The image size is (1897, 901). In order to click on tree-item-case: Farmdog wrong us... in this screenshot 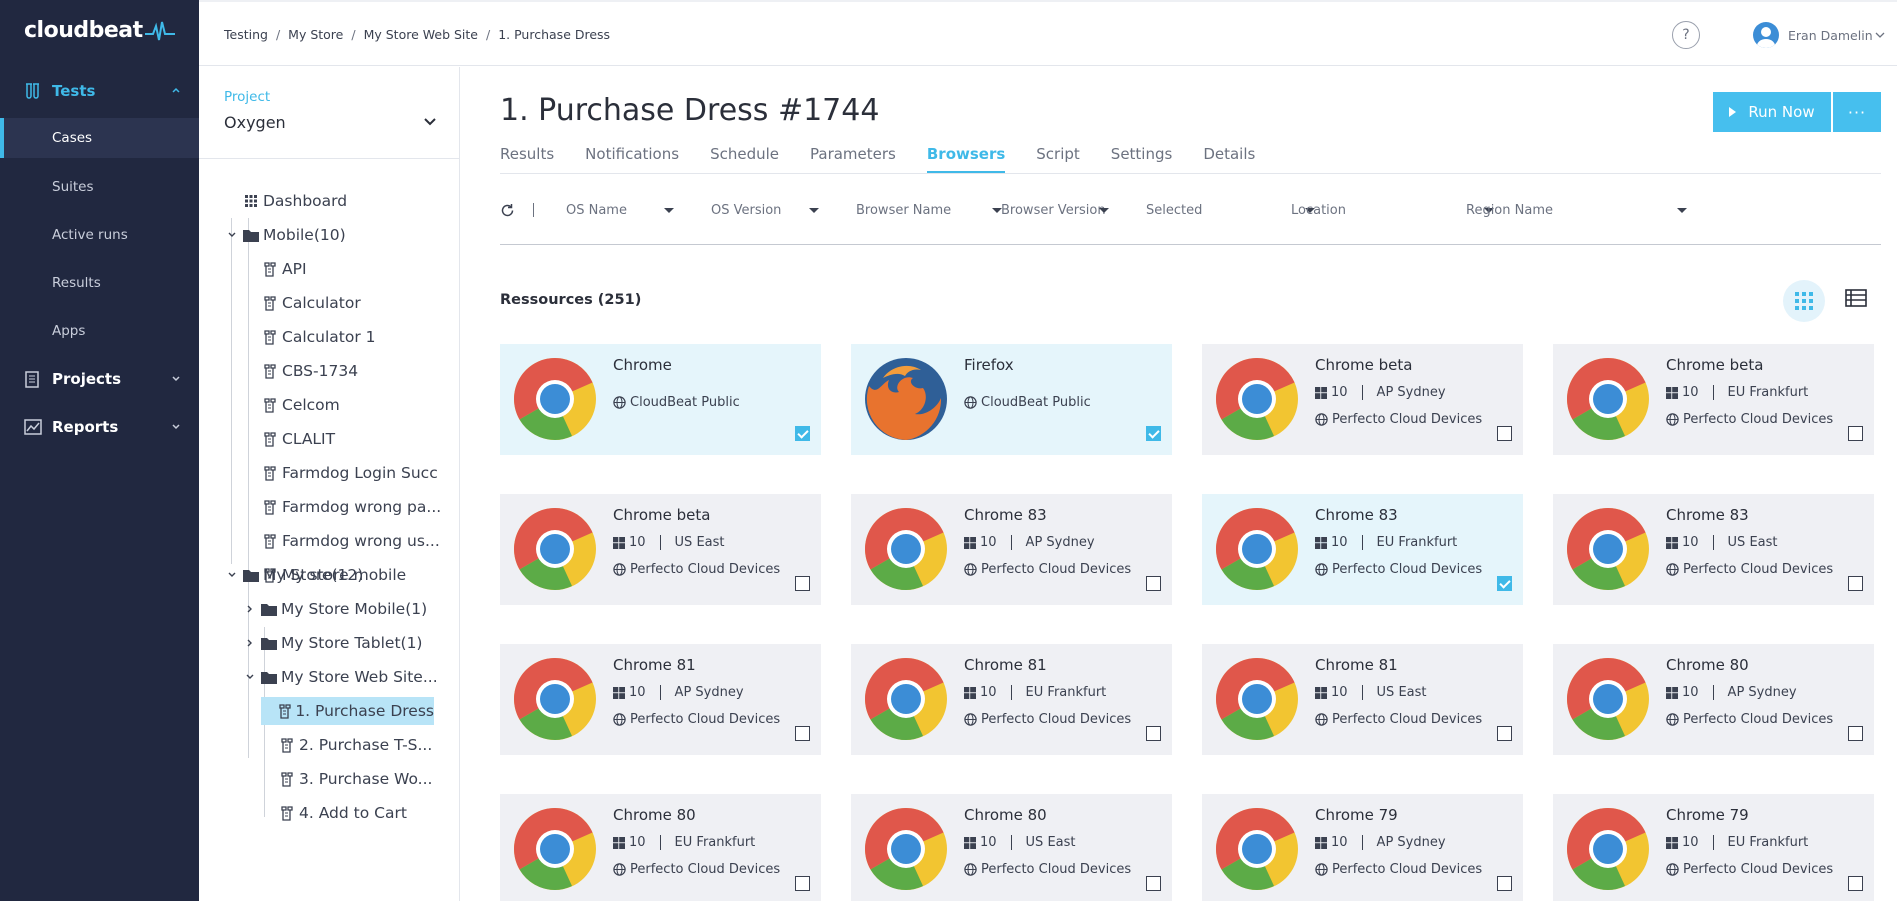, I will do `click(351, 541)`.